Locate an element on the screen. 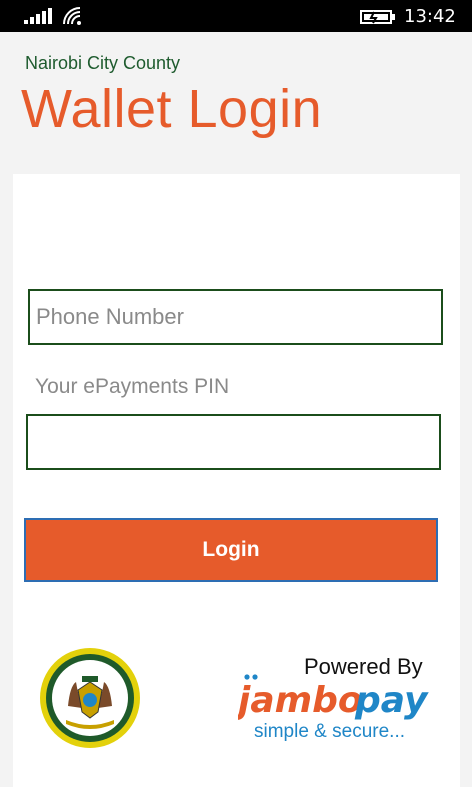 The image size is (472, 787). login-button: Login is located at coordinates (231, 550).